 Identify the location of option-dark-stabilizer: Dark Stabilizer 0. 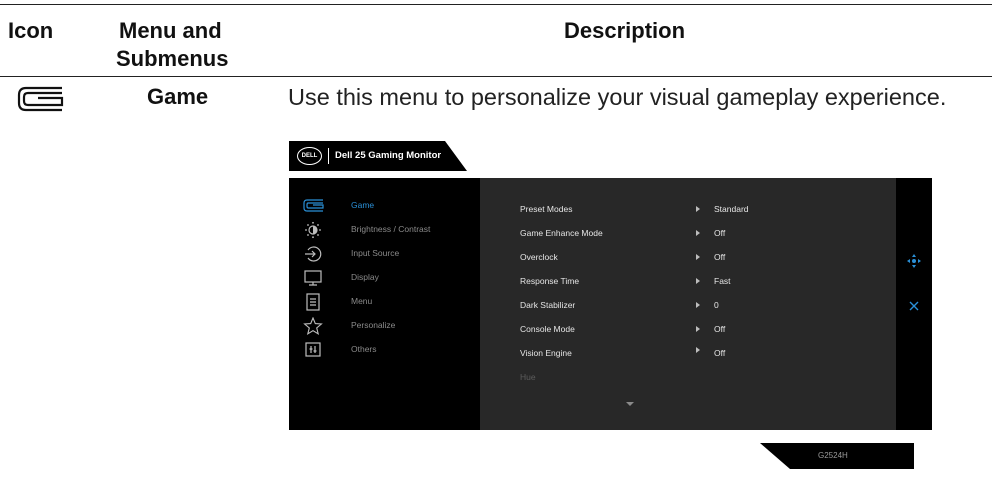
(688, 306).